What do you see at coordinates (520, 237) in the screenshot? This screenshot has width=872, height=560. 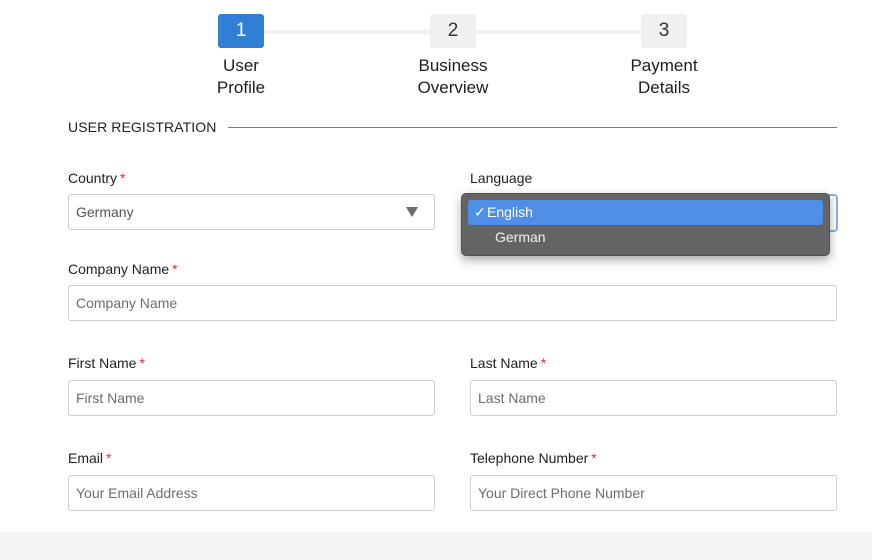 I see `option-label: German` at bounding box center [520, 237].